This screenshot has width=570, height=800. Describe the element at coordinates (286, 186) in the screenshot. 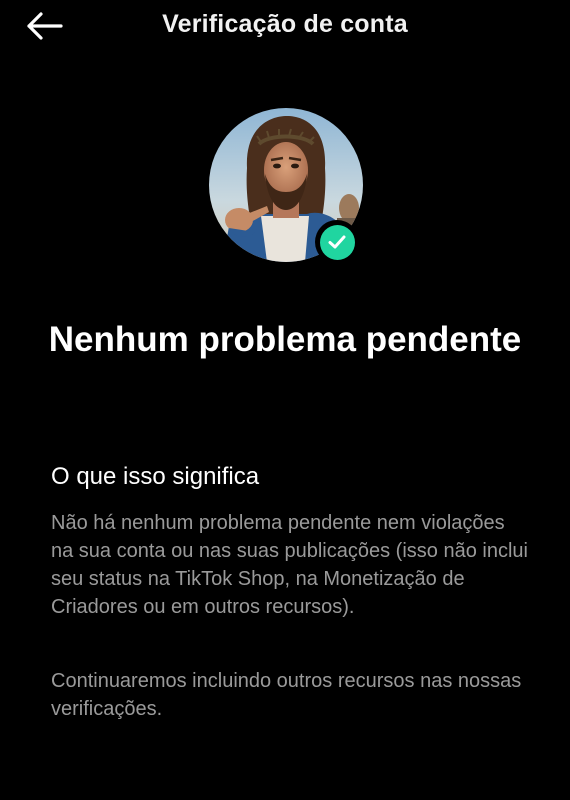

I see `avatar-container` at that location.